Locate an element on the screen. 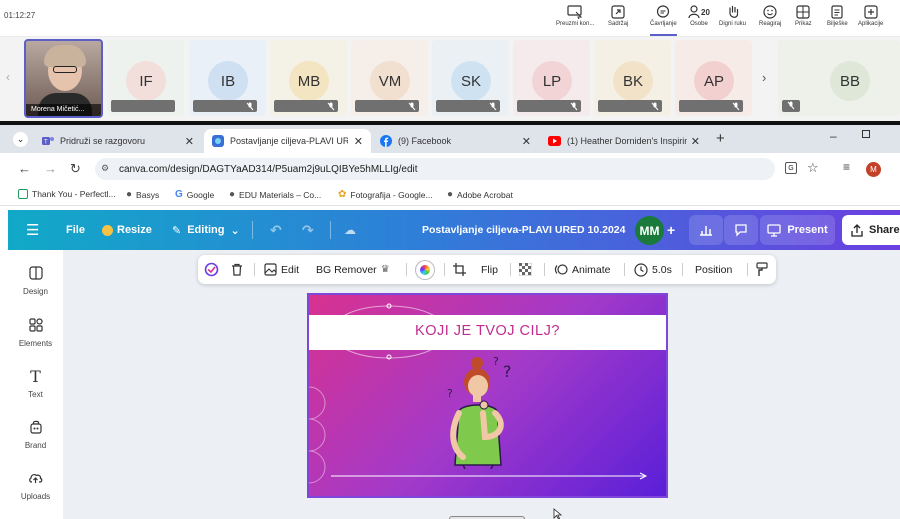 The image size is (900, 519). strip-prev-icon: ‹ is located at coordinates (8, 77).